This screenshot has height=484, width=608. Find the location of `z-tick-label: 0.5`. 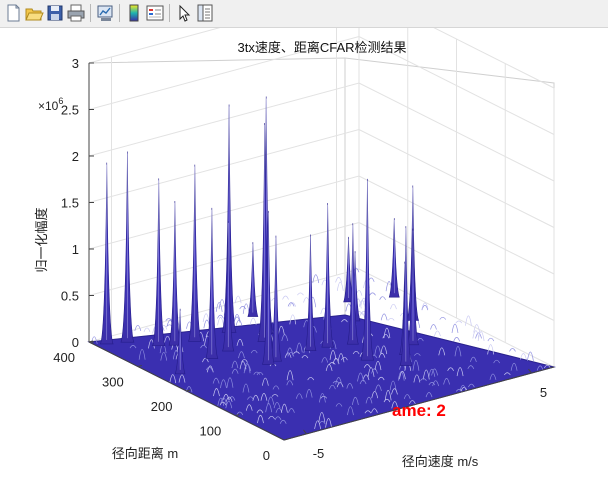

z-tick-label: 0.5 is located at coordinates (70, 296).